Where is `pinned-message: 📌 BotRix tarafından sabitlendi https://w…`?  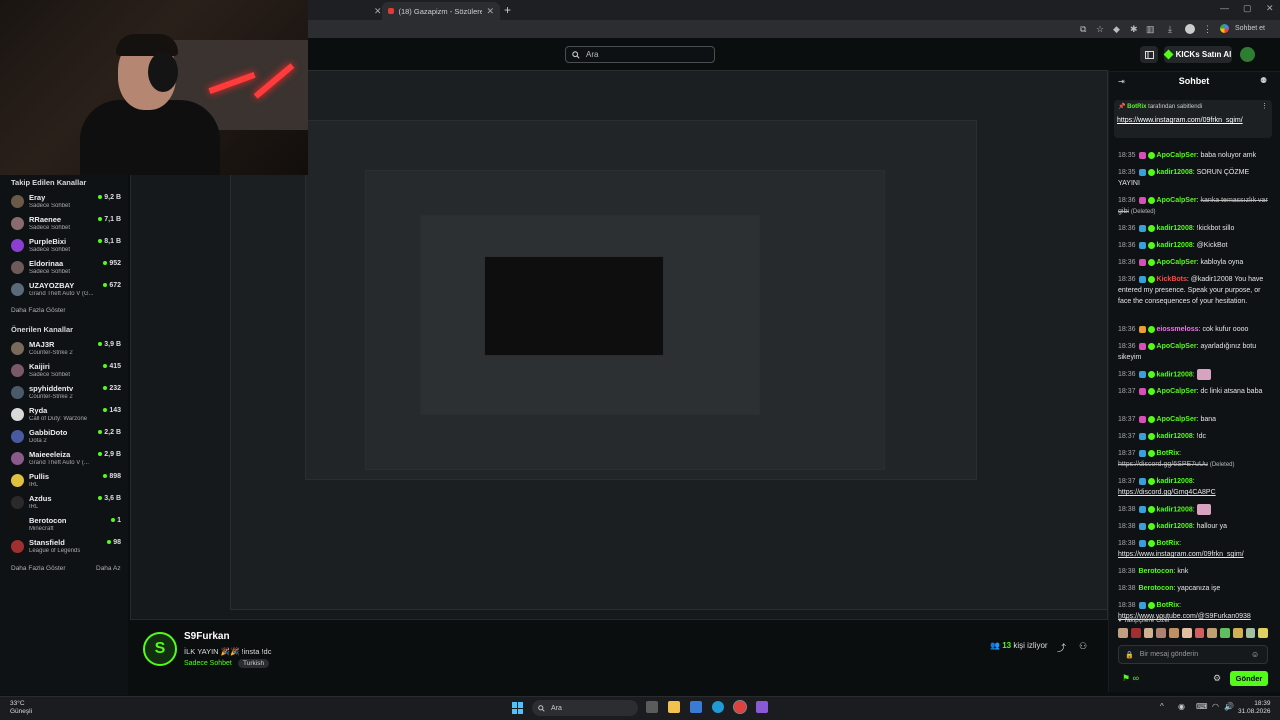 pinned-message: 📌 BotRix tarafından sabitlendi https://w… is located at coordinates (1193, 119).